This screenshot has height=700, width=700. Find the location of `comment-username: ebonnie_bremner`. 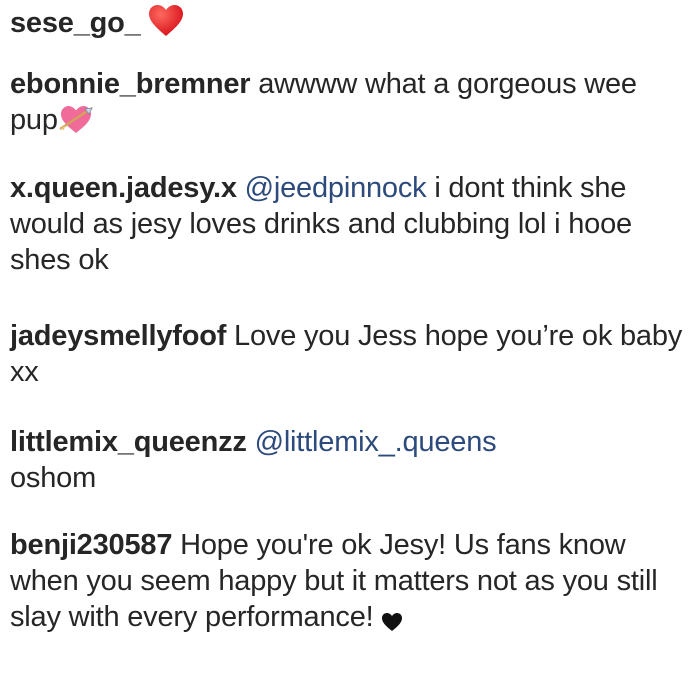

comment-username: ebonnie_bremner is located at coordinates (130, 84).